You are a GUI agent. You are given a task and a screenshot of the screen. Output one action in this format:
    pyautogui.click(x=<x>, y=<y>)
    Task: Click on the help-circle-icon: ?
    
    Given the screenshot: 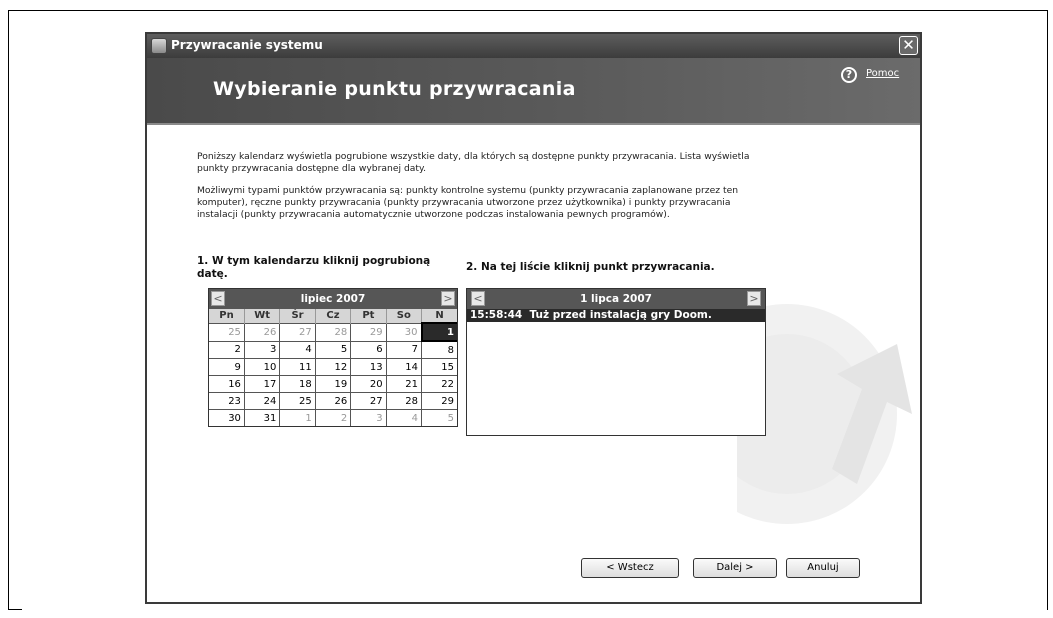 What is the action you would take?
    pyautogui.click(x=849, y=75)
    